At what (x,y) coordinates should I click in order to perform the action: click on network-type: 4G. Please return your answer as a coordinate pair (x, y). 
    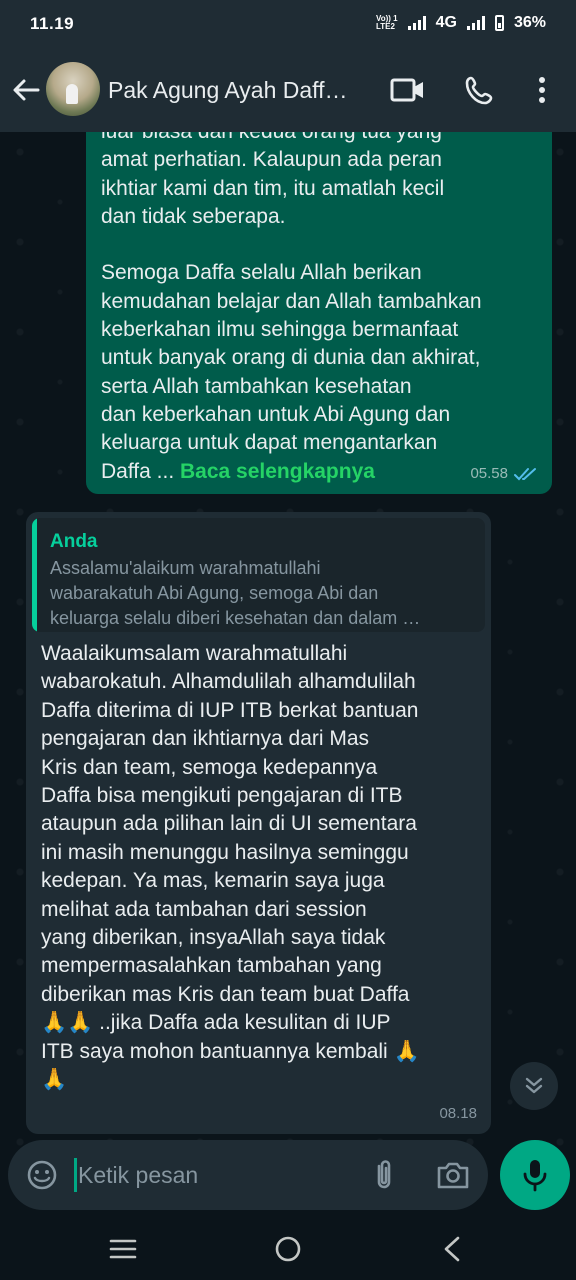
    Looking at the image, I should click on (446, 22).